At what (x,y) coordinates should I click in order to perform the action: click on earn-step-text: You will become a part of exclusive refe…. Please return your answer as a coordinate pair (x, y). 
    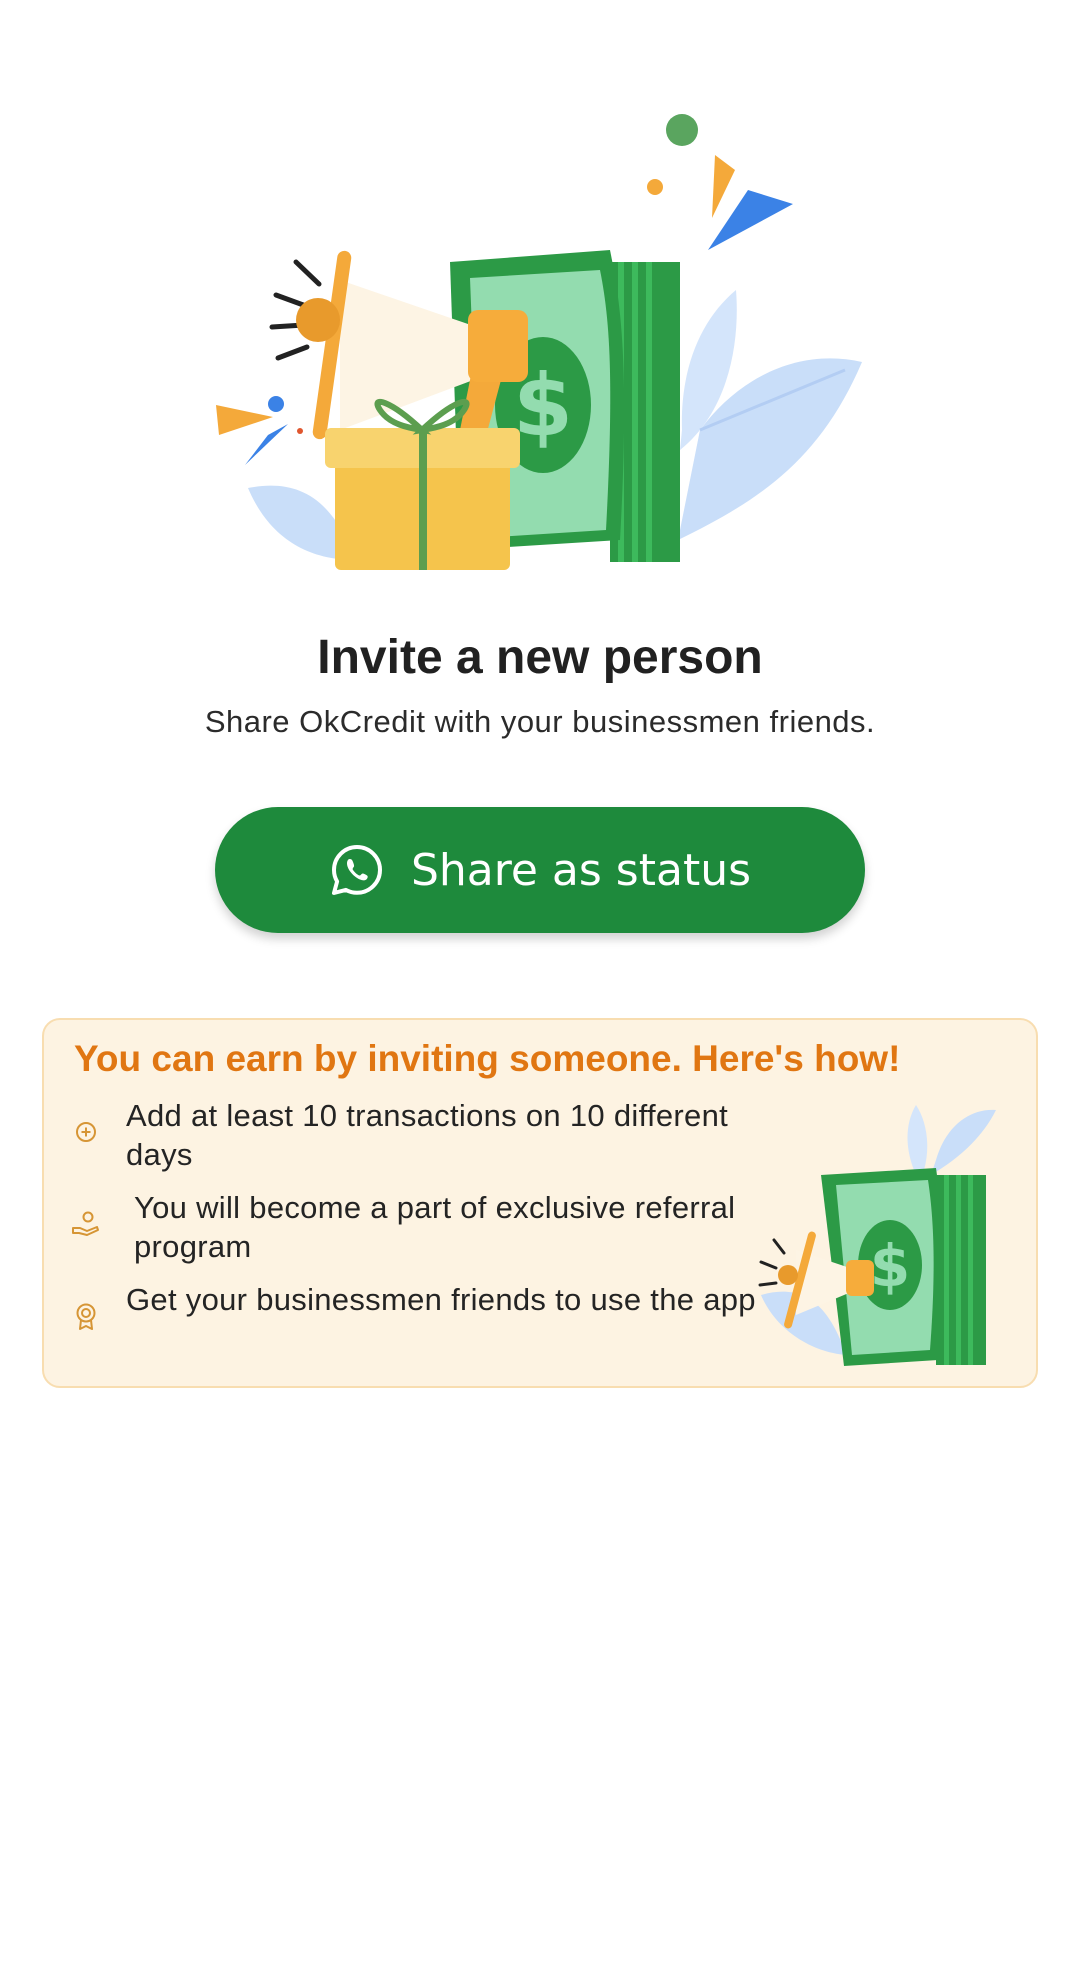
    Looking at the image, I should click on (435, 1227).